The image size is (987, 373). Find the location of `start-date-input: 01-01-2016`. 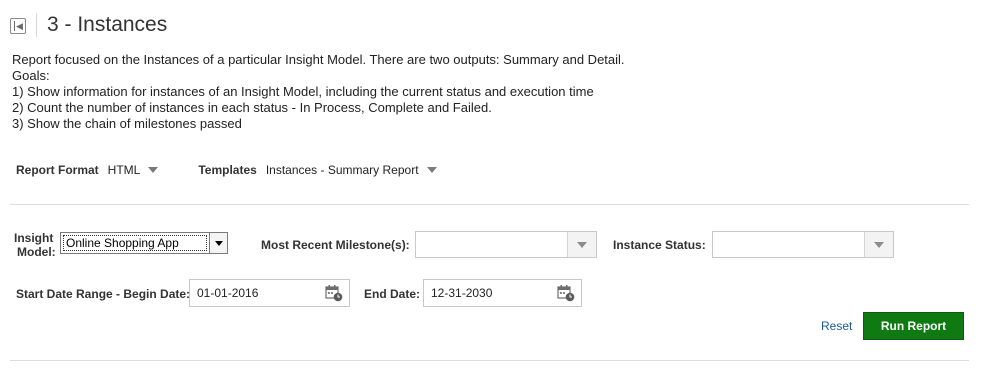

start-date-input: 01-01-2016 is located at coordinates (269, 293).